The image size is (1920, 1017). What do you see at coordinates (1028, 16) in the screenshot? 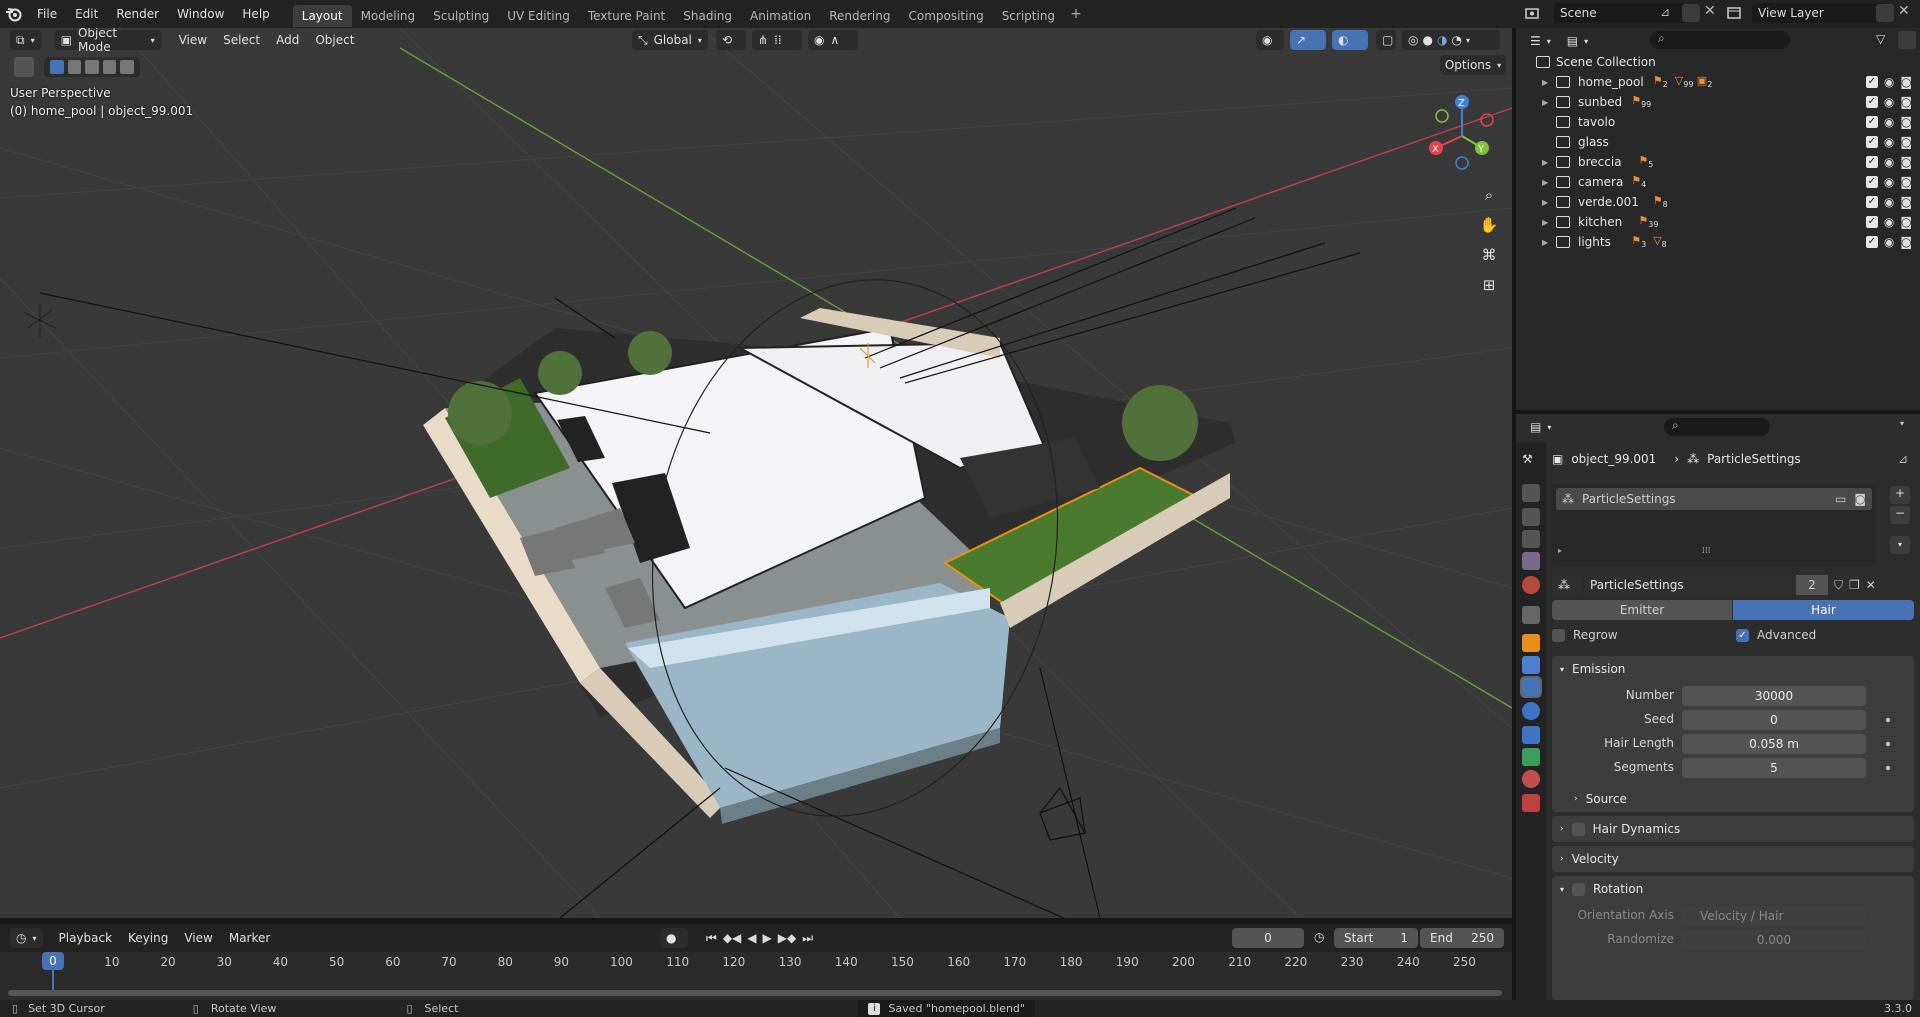
I see `tab-scripting: Scripting` at bounding box center [1028, 16].